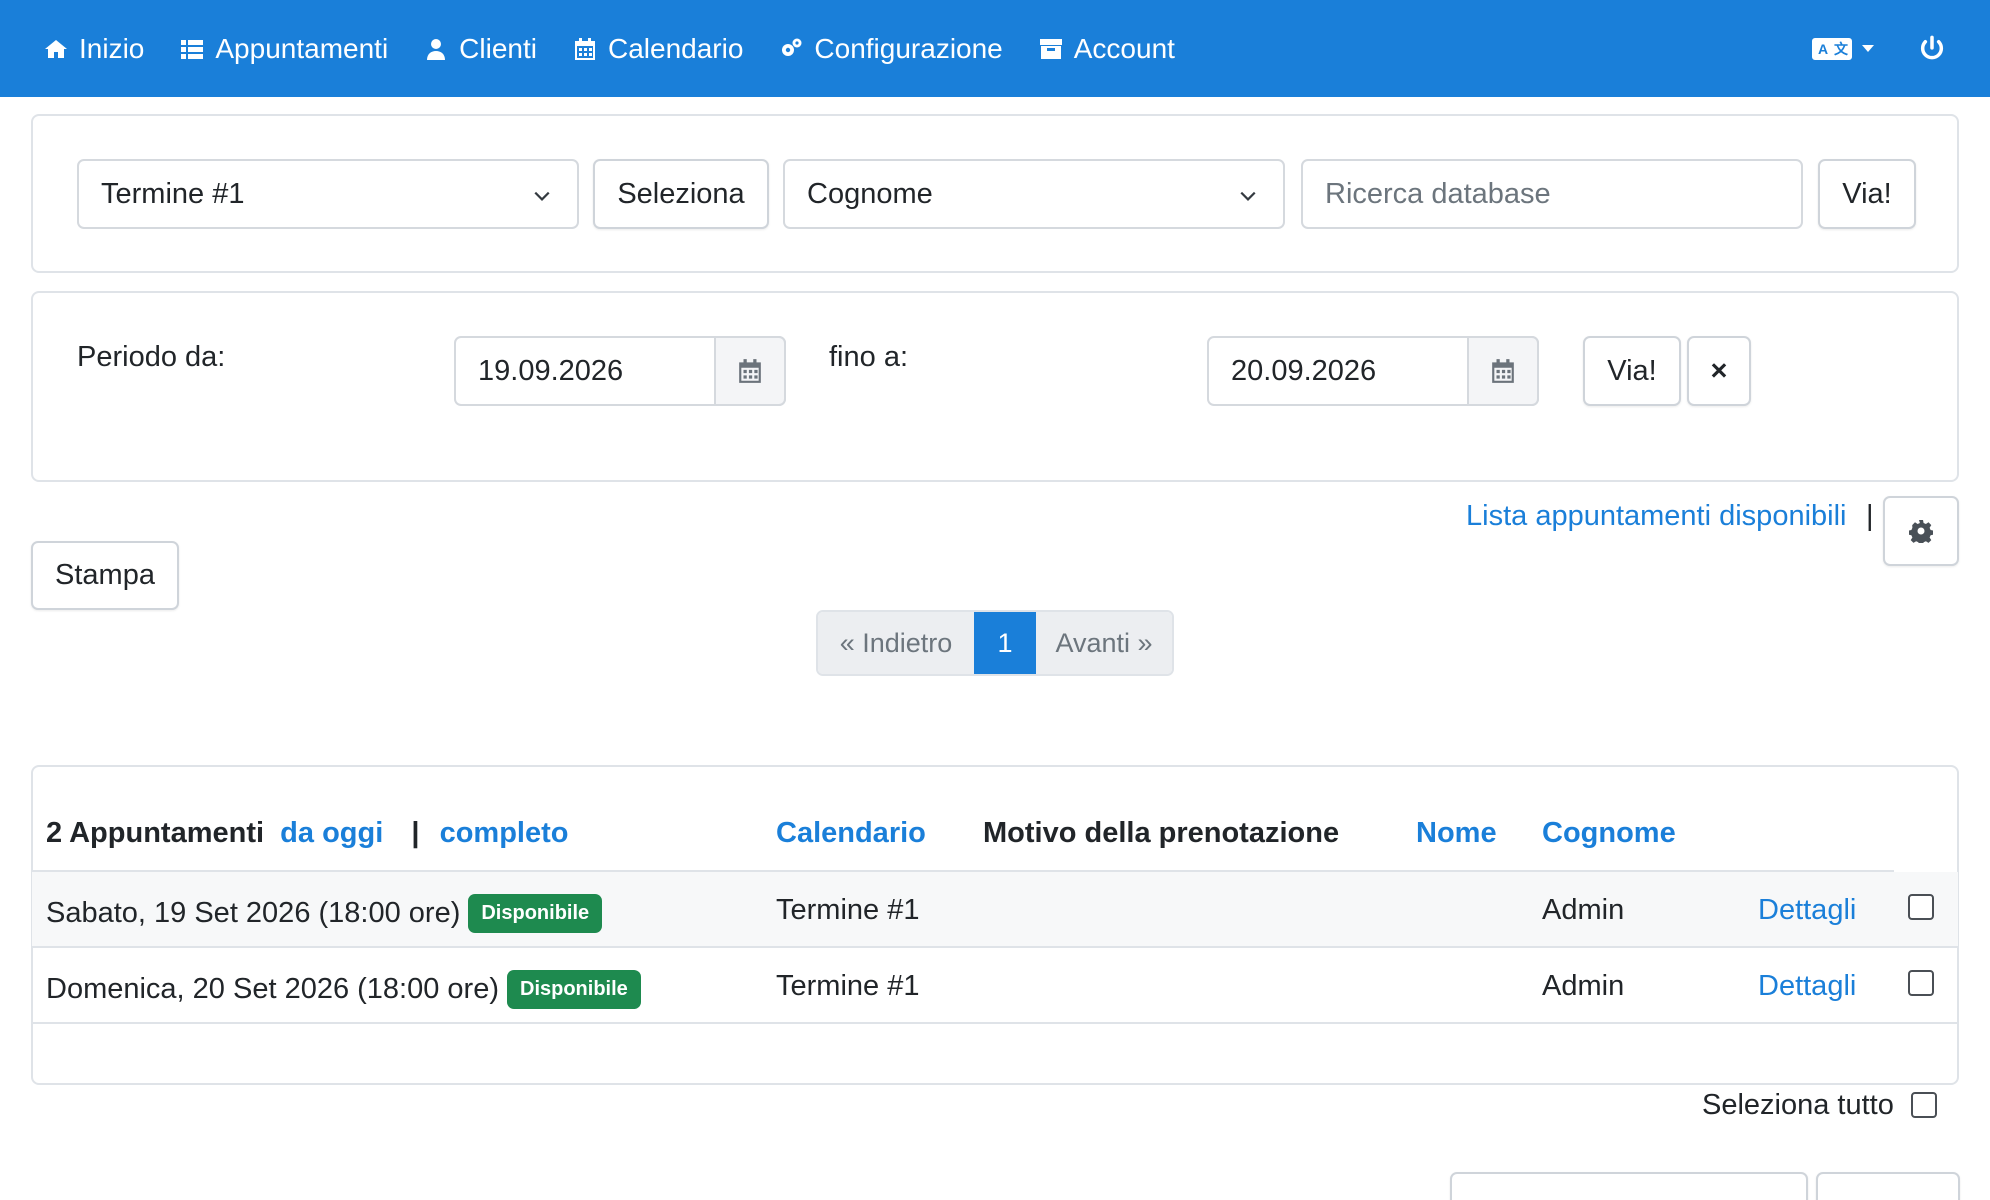  Describe the element at coordinates (1632, 371) in the screenshot. I see `period-go-button: Via!` at that location.